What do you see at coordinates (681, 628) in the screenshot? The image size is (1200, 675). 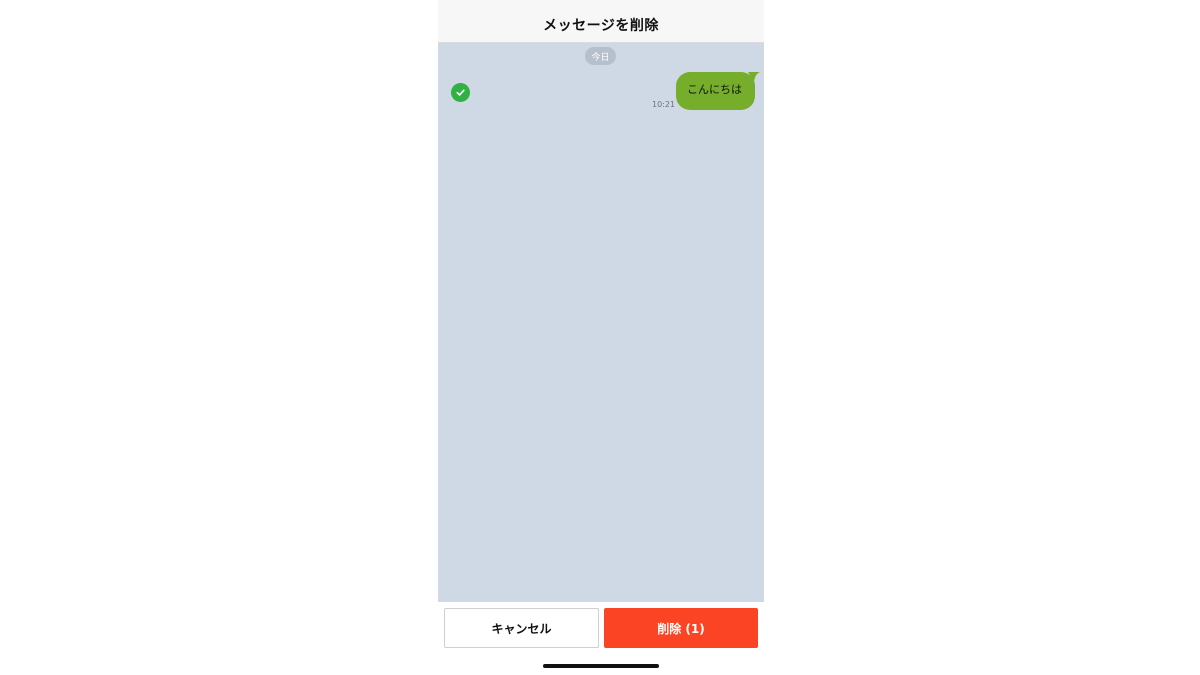 I see `delete-button: 削除 (1)` at bounding box center [681, 628].